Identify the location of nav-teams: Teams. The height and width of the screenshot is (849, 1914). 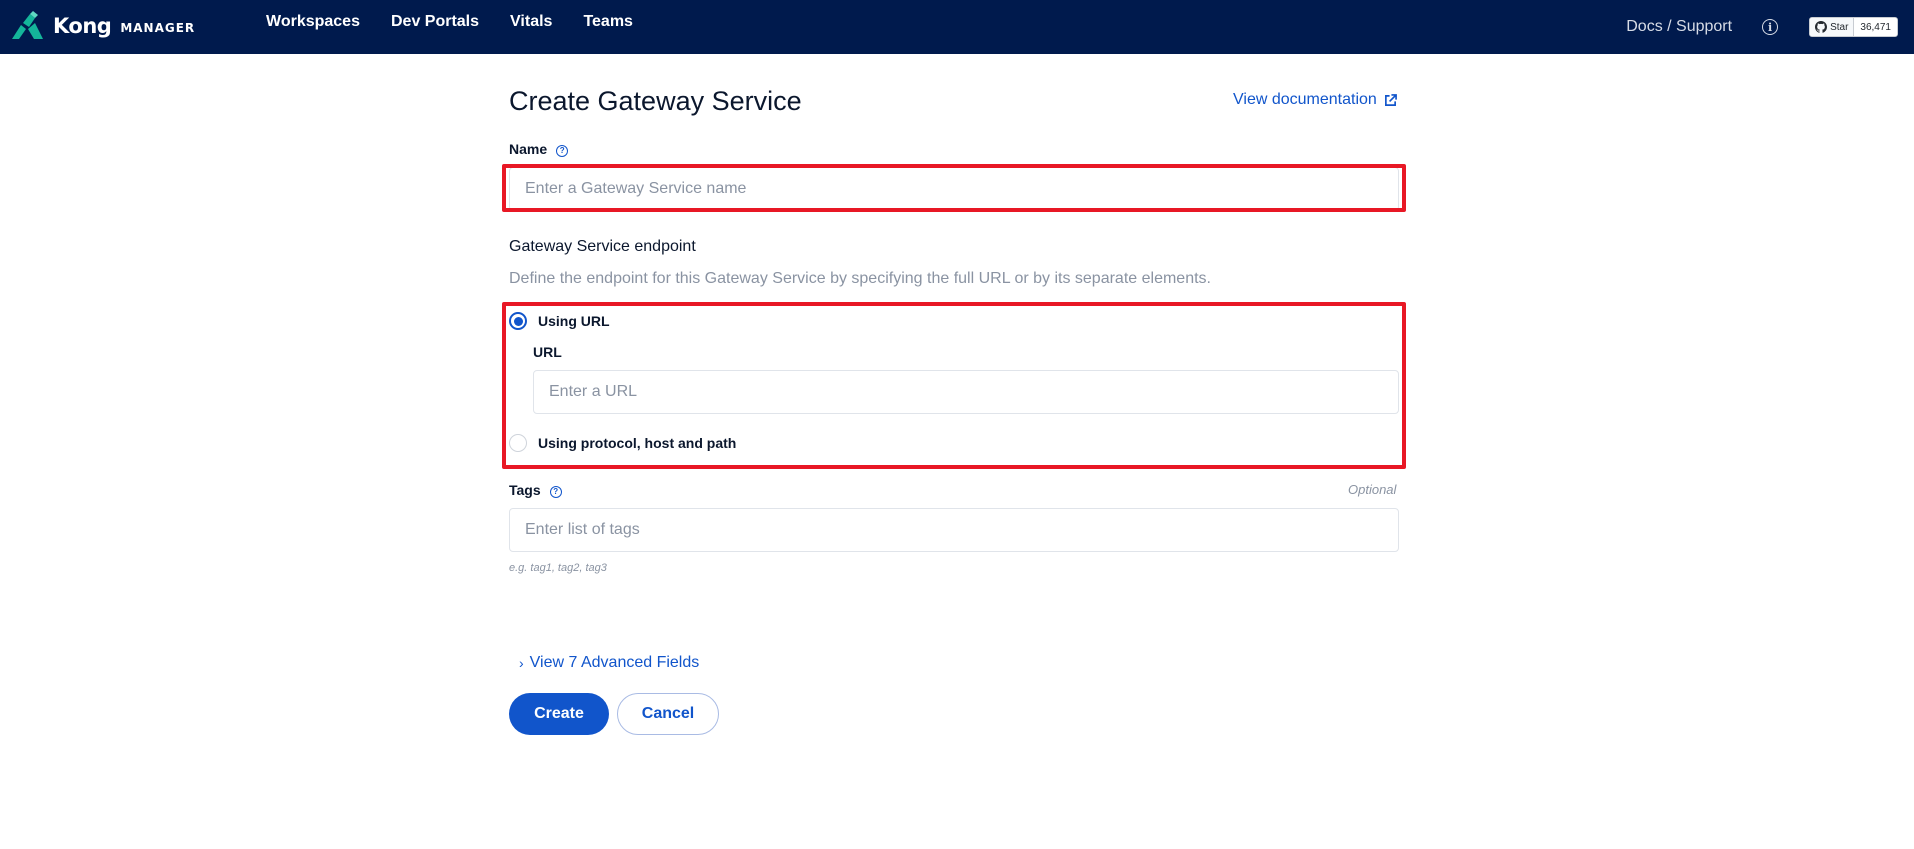
(608, 22).